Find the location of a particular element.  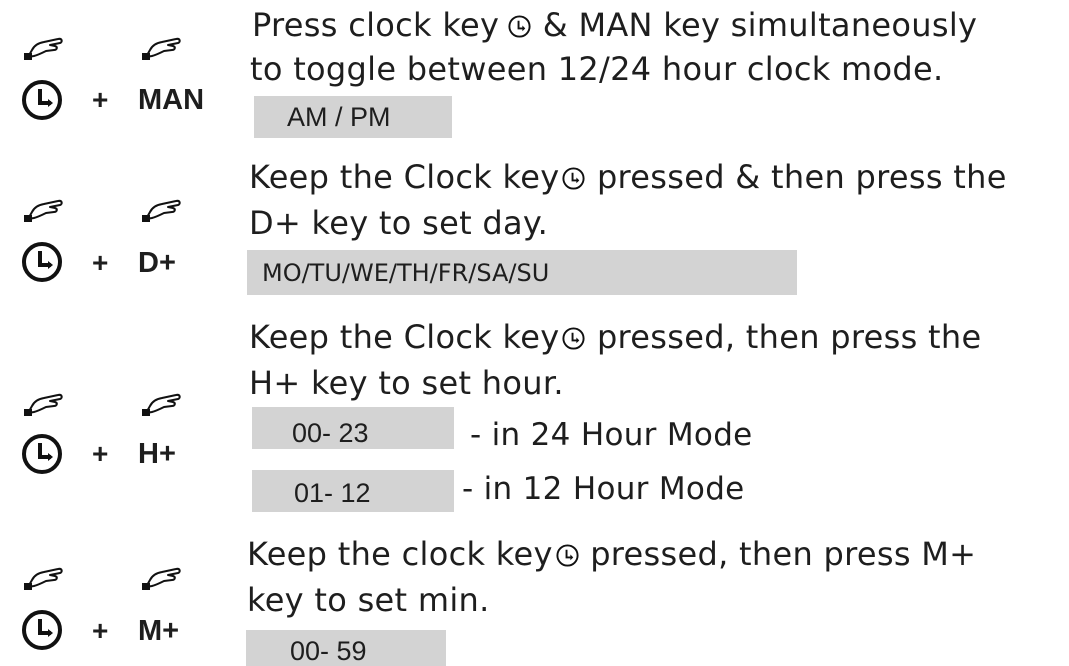

mode-note: - in 12 Hour Mode is located at coordinates (603, 489).